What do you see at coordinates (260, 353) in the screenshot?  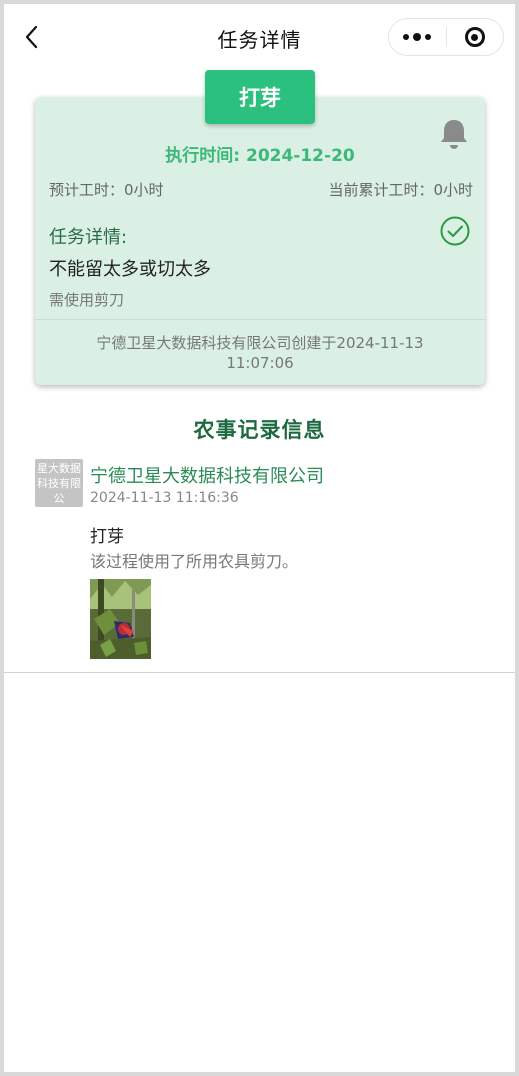 I see `created-info: 宁德卫星大数据科技有限公司创建于2024-11-13 11:07:06` at bounding box center [260, 353].